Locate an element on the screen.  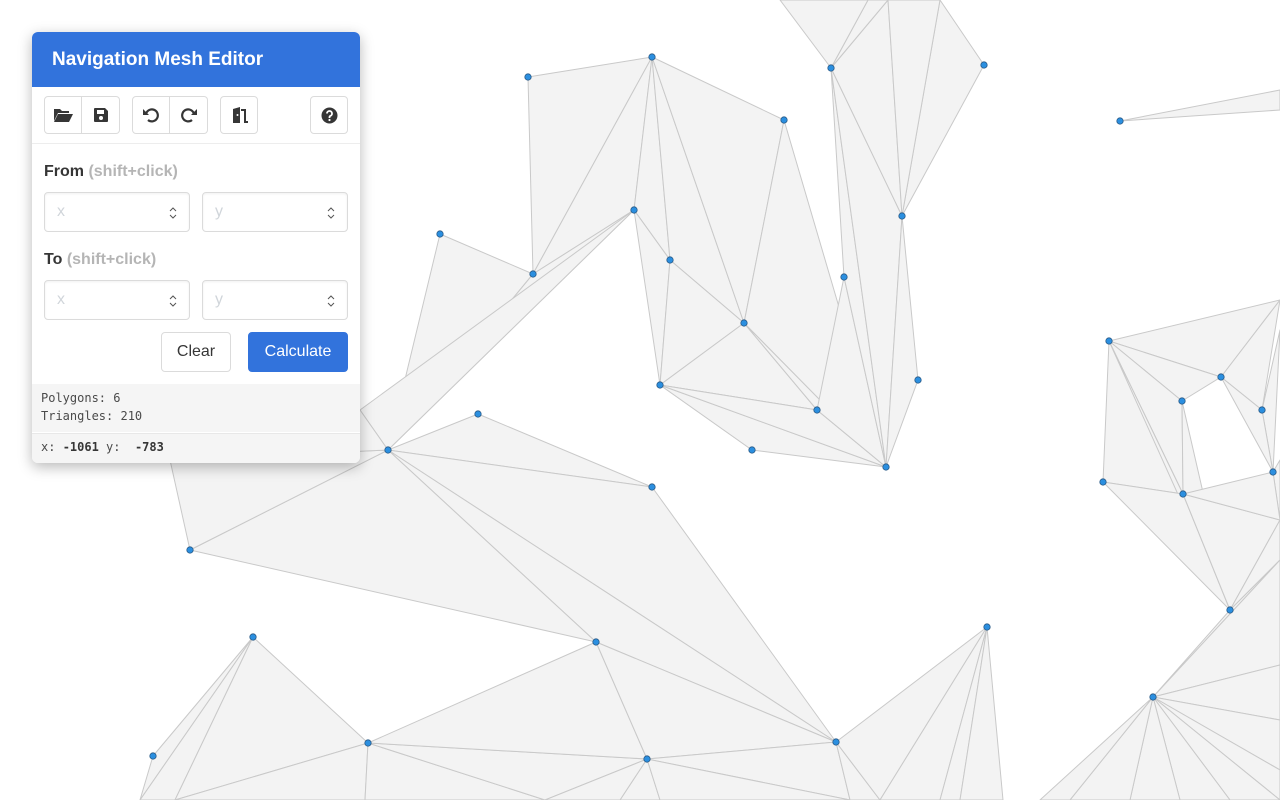
door-open-icon is located at coordinates (239, 115).